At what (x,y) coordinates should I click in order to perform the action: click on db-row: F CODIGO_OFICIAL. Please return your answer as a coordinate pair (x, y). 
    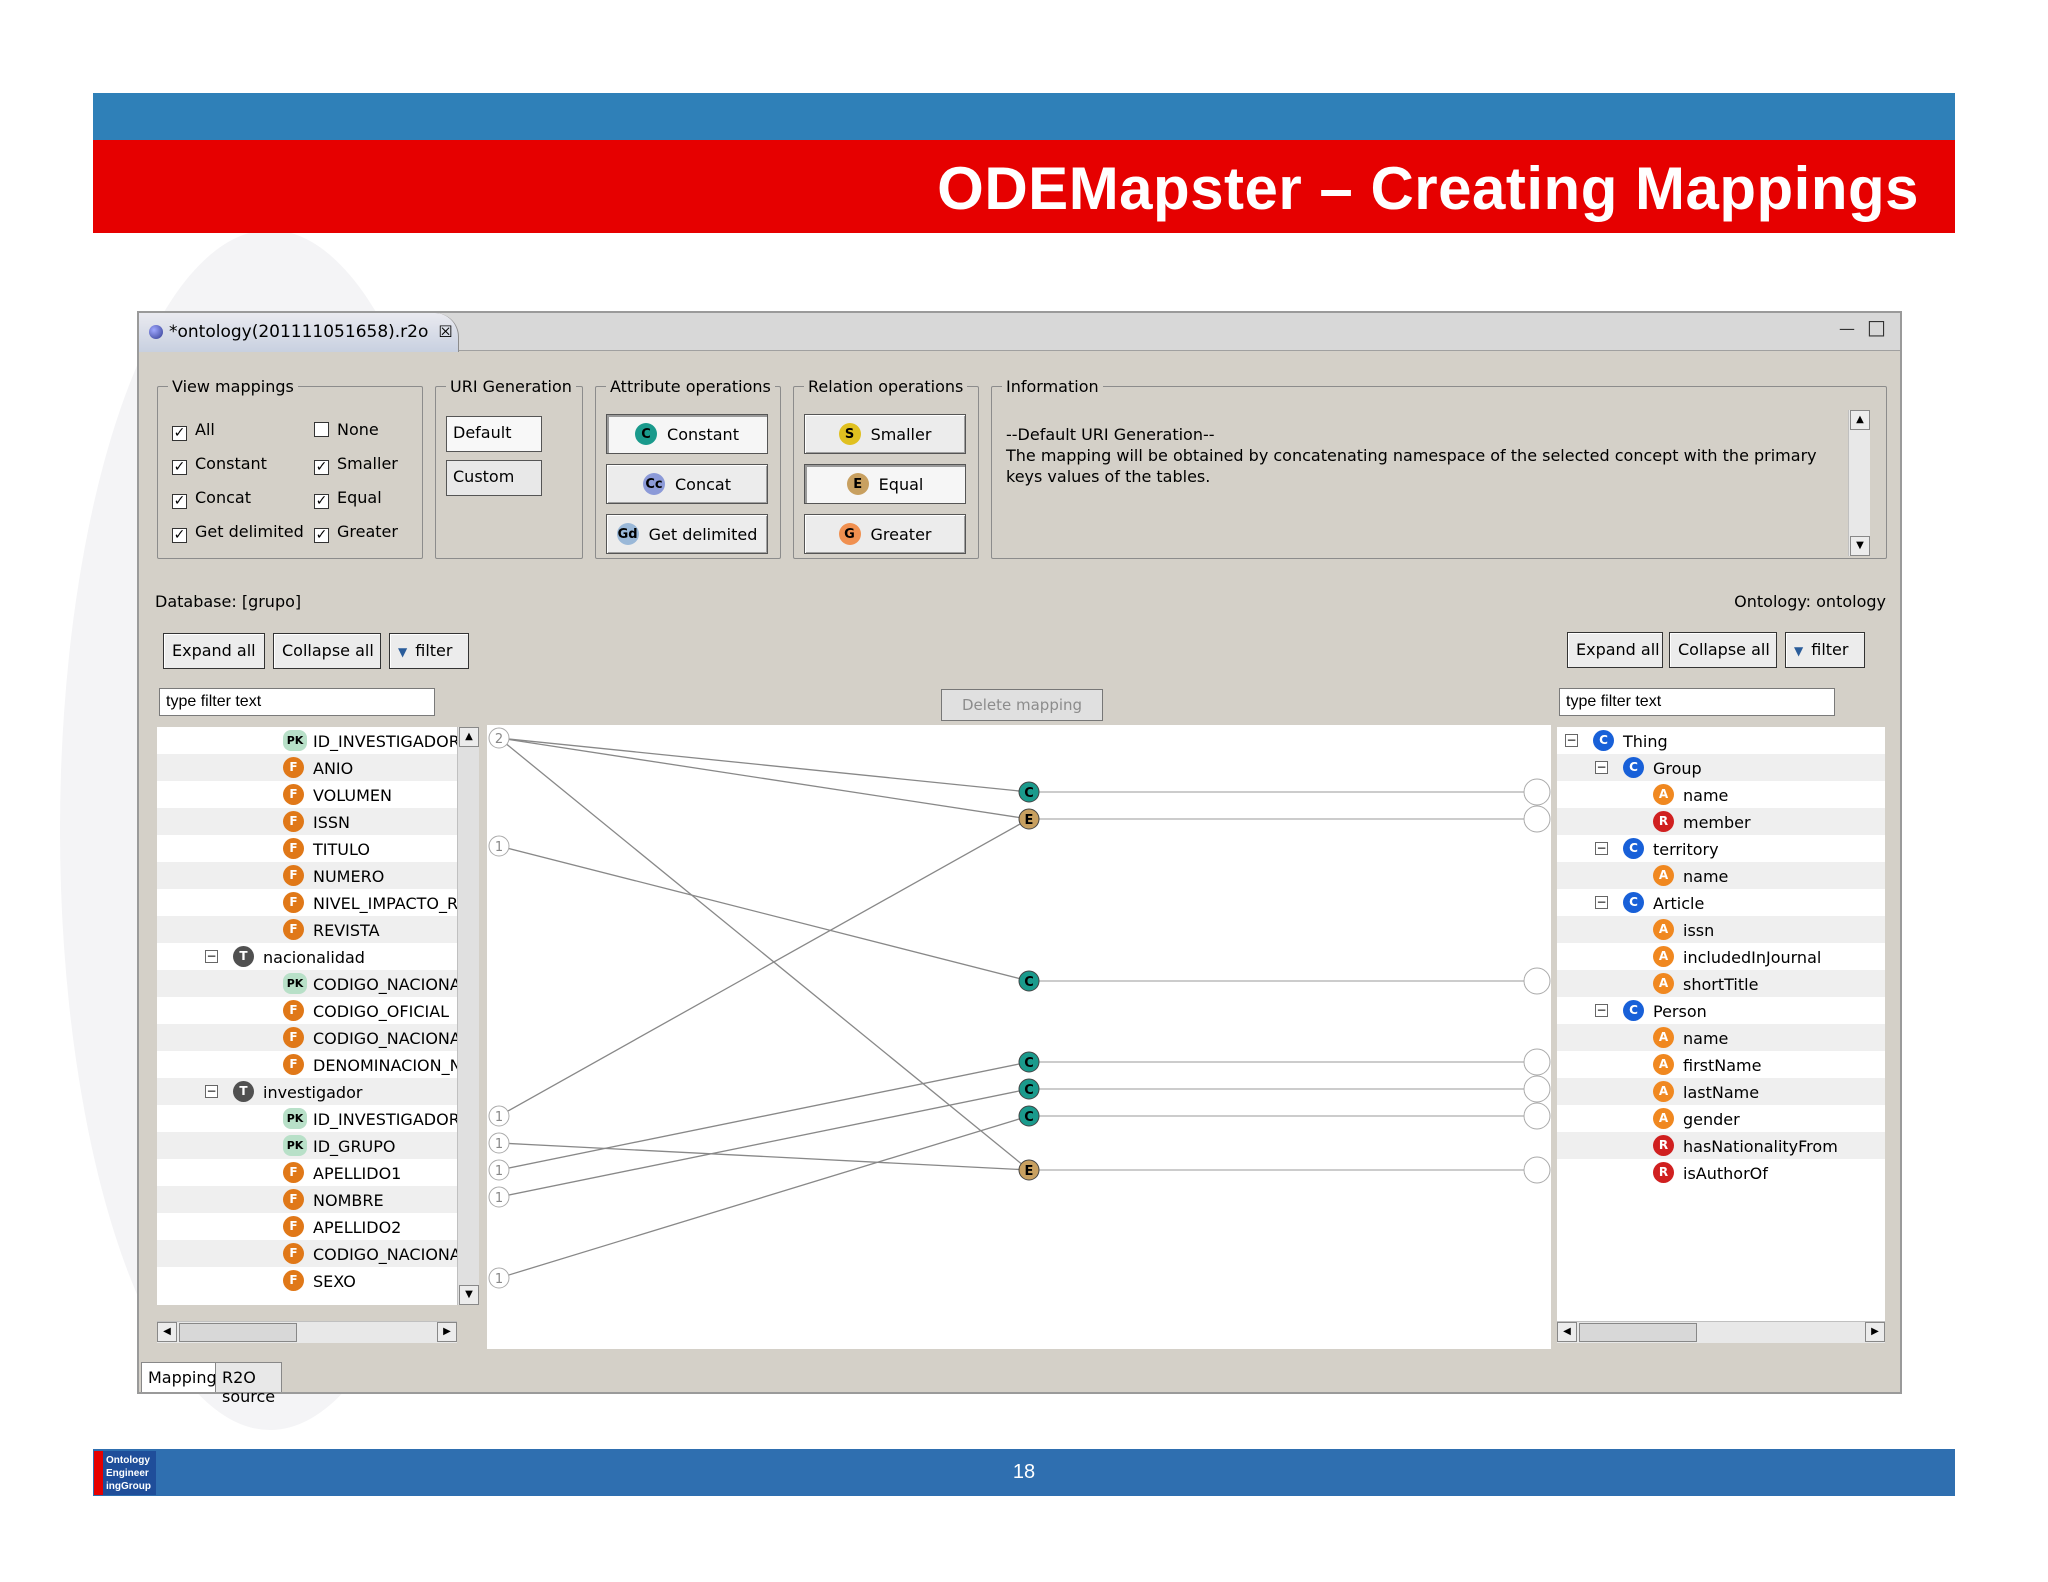
    Looking at the image, I should click on (307, 1010).